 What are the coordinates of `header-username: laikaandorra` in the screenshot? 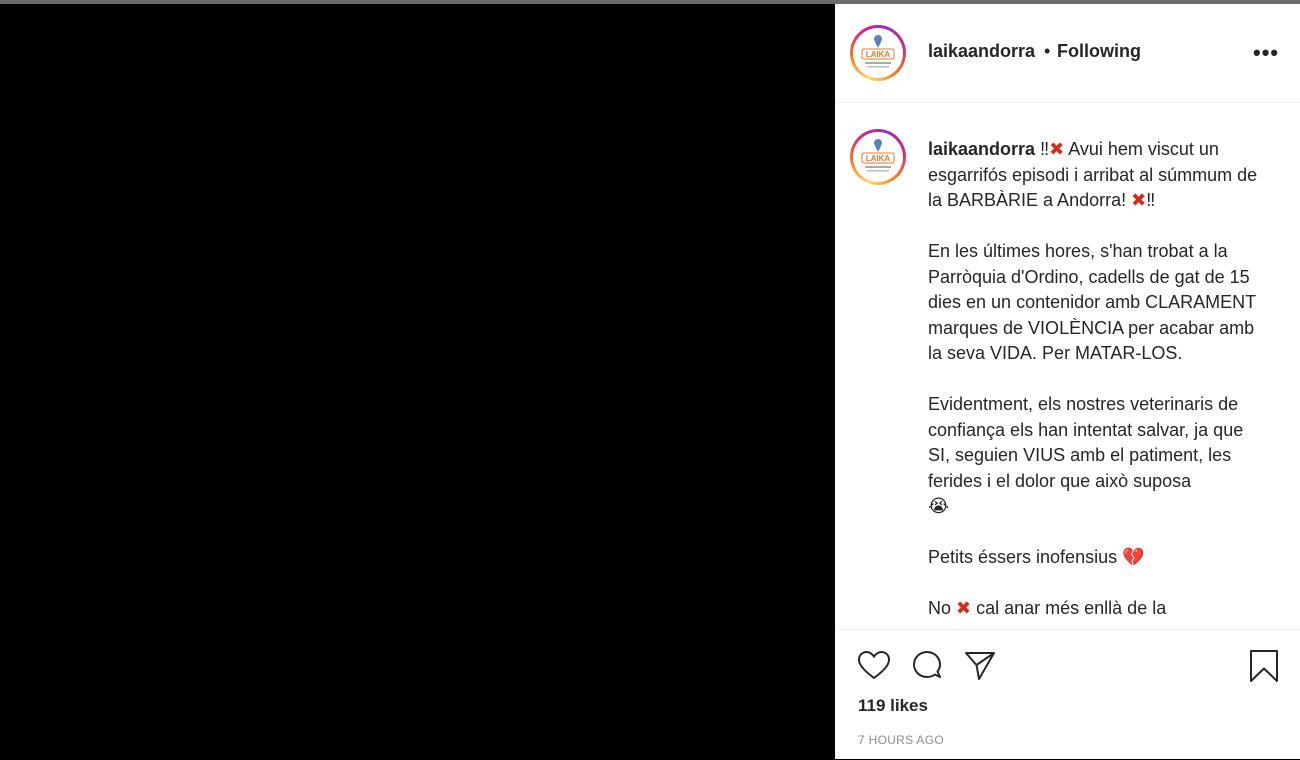 It's located at (981, 51).